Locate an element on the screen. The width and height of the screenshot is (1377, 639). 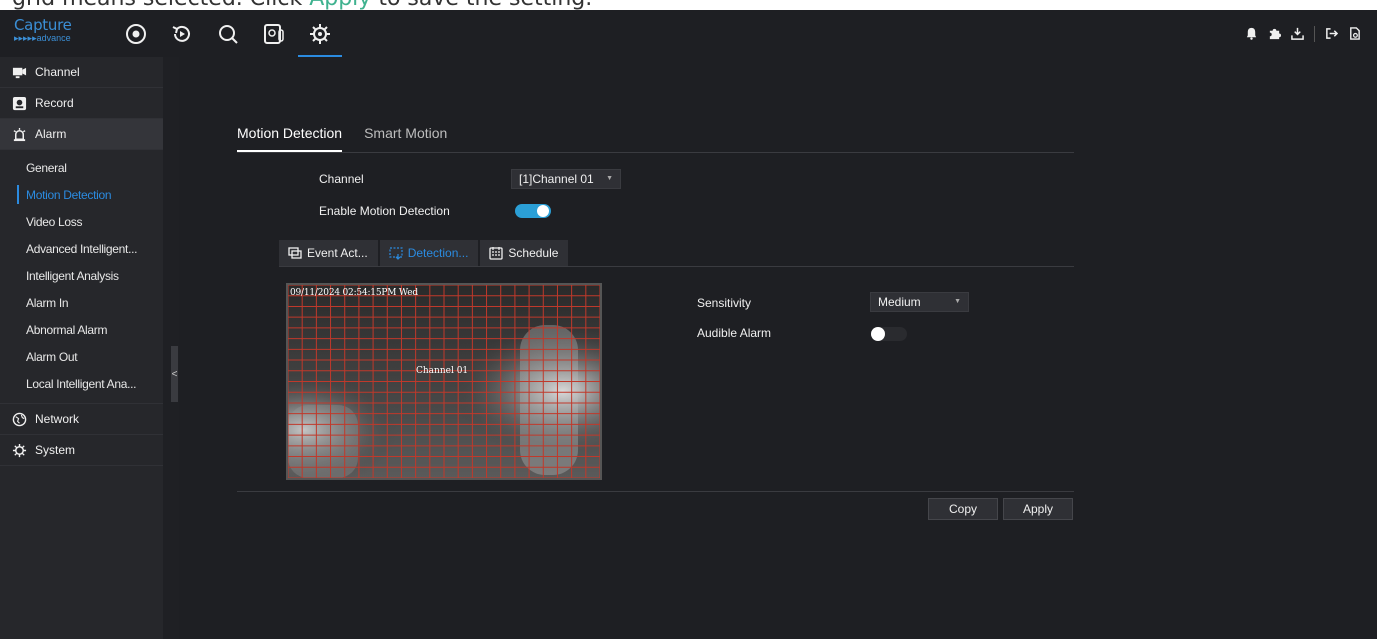
audible-alarm-toggle is located at coordinates (889, 334).